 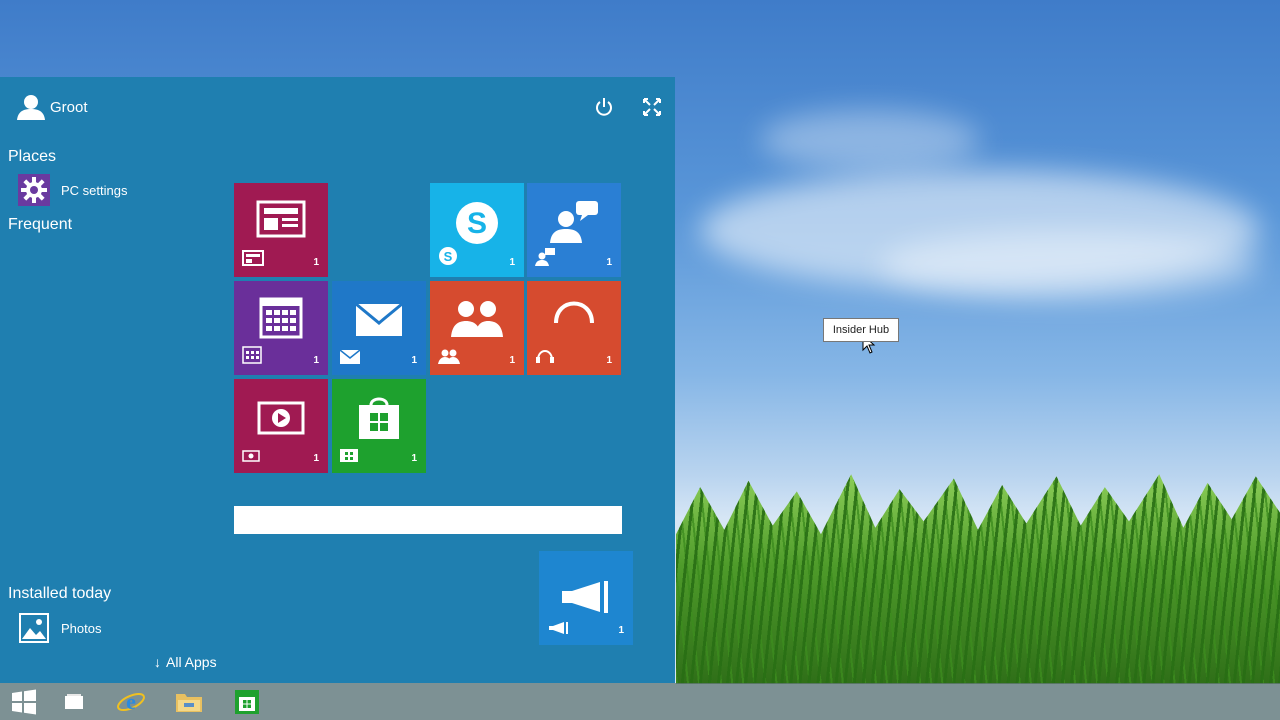 I want to click on store-small-icon, so click(x=349, y=455).